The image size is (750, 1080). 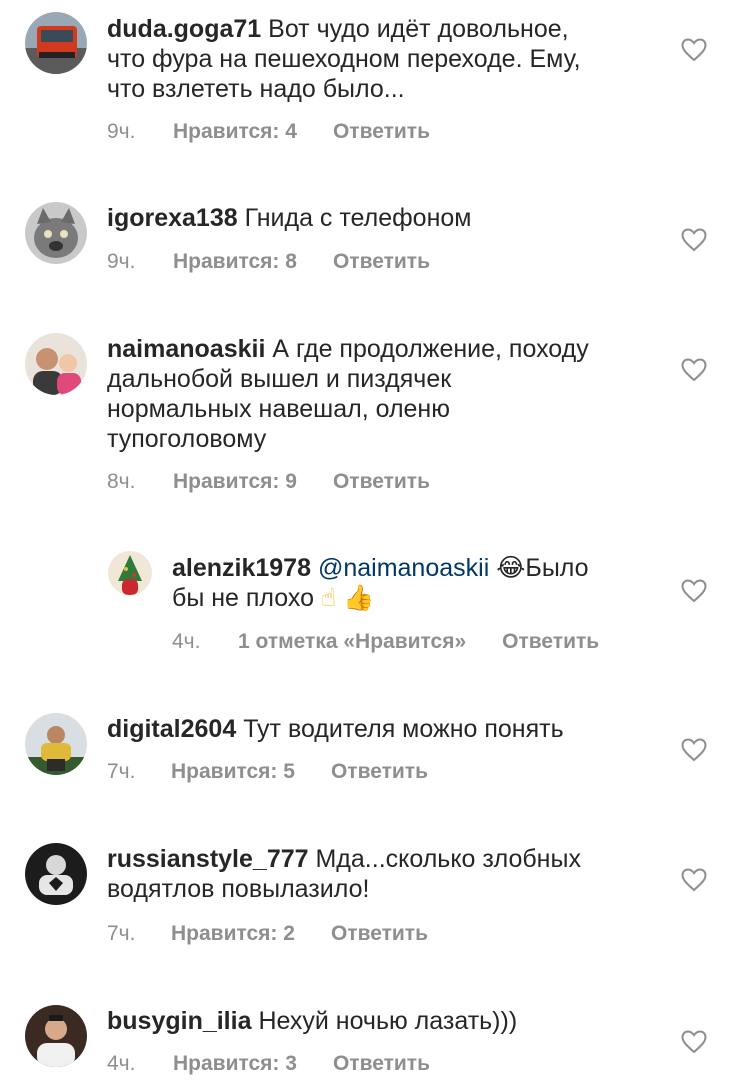 I want to click on comment-text: Нехуй ночью лазать))), so click(x=388, y=1021).